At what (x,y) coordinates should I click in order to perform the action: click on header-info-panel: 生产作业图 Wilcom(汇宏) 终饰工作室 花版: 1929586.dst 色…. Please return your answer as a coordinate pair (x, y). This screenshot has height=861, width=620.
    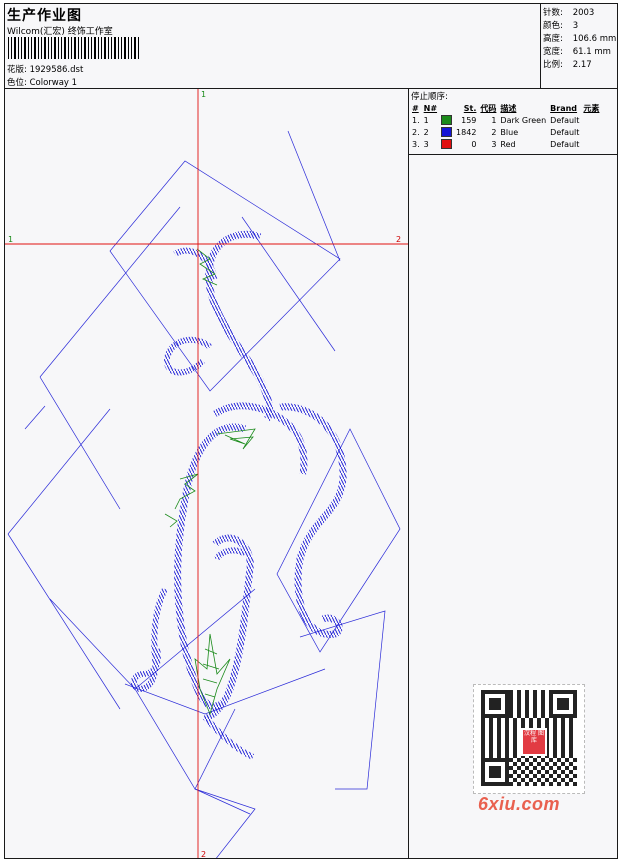
    Looking at the image, I should click on (273, 46).